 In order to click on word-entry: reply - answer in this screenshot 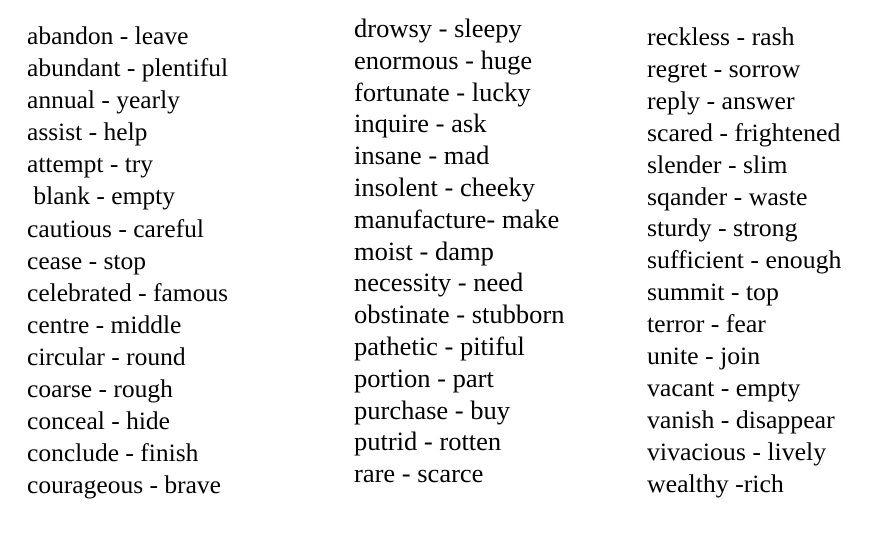, I will do `click(721, 100)`.